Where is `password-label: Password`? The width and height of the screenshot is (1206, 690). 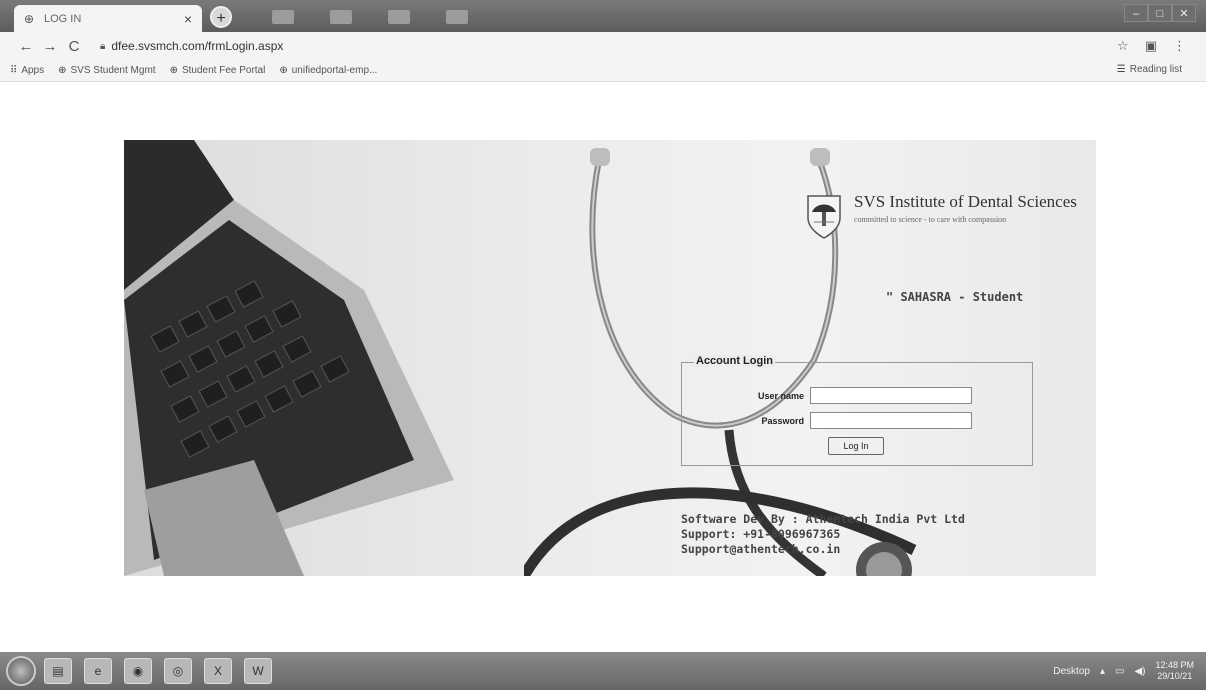
password-label: Password is located at coordinates (782, 420).